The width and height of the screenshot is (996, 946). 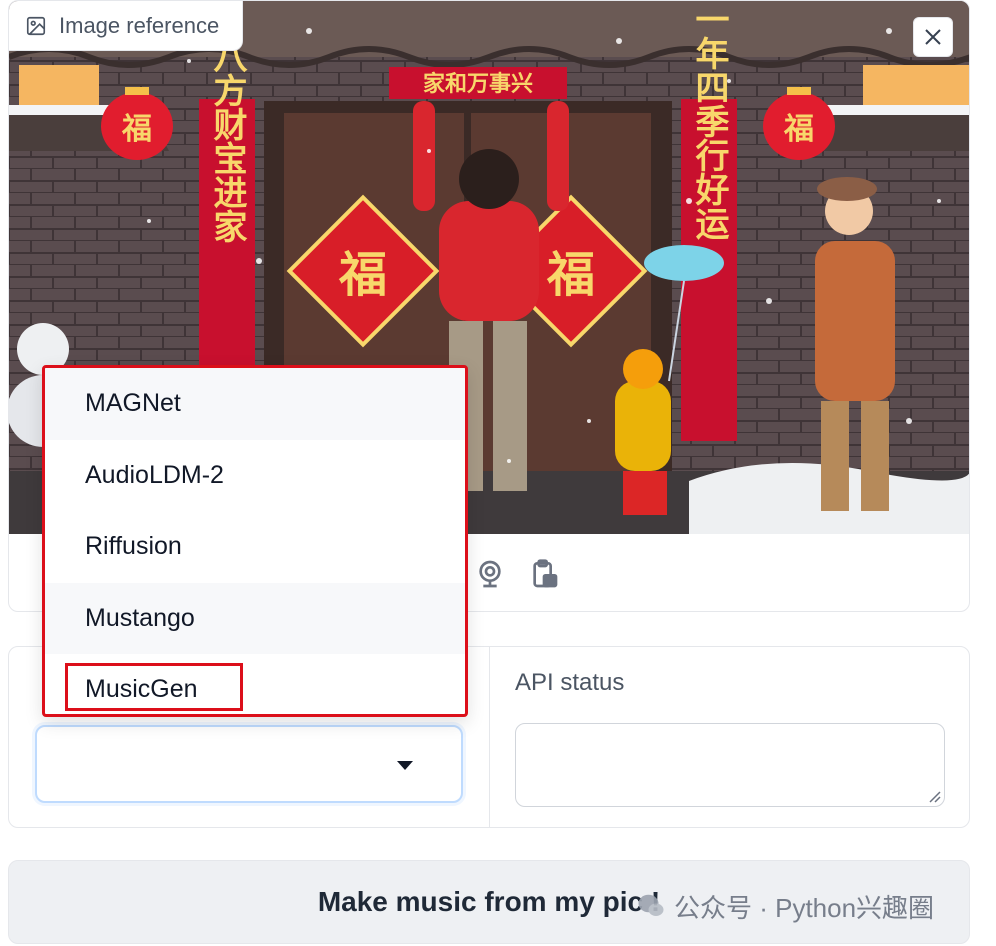 What do you see at coordinates (709, 121) in the screenshot?
I see `right-couplet-text: 一年四季行好运` at bounding box center [709, 121].